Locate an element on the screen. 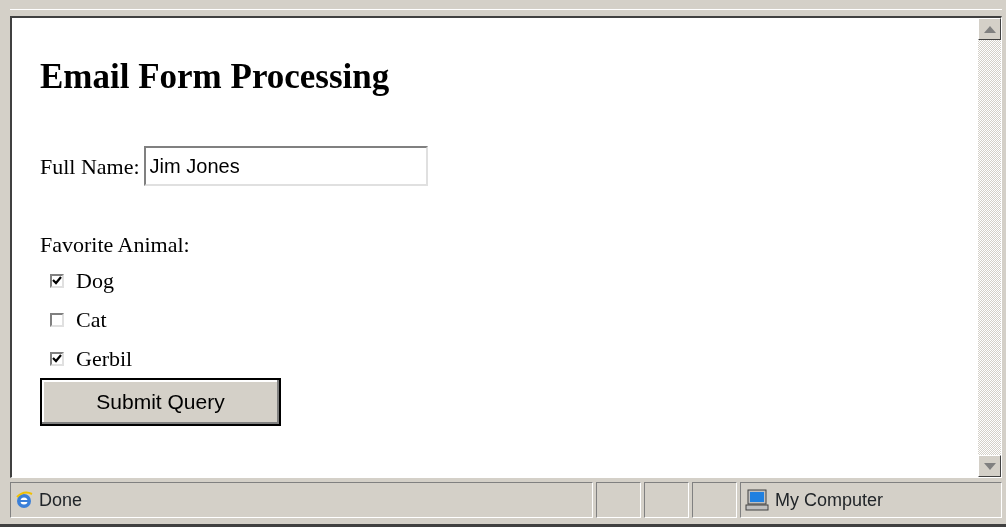 This screenshot has width=1006, height=527. up-arrow-icon is located at coordinates (989, 29).